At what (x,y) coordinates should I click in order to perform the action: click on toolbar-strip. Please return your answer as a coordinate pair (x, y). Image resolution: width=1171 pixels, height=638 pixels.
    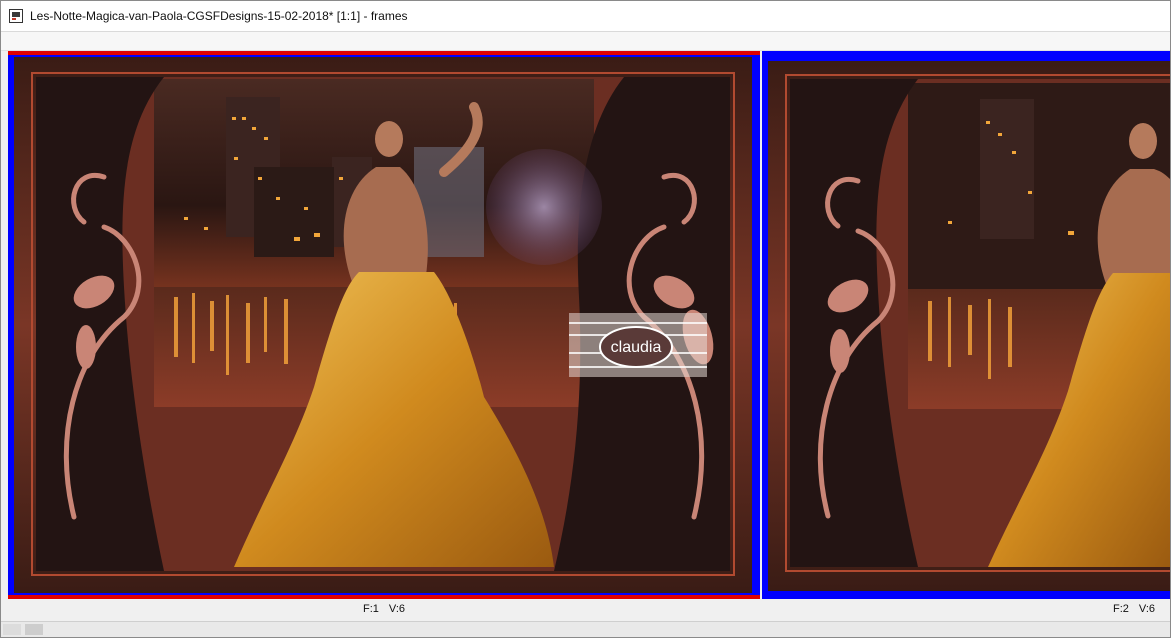
    Looking at the image, I should click on (585, 41).